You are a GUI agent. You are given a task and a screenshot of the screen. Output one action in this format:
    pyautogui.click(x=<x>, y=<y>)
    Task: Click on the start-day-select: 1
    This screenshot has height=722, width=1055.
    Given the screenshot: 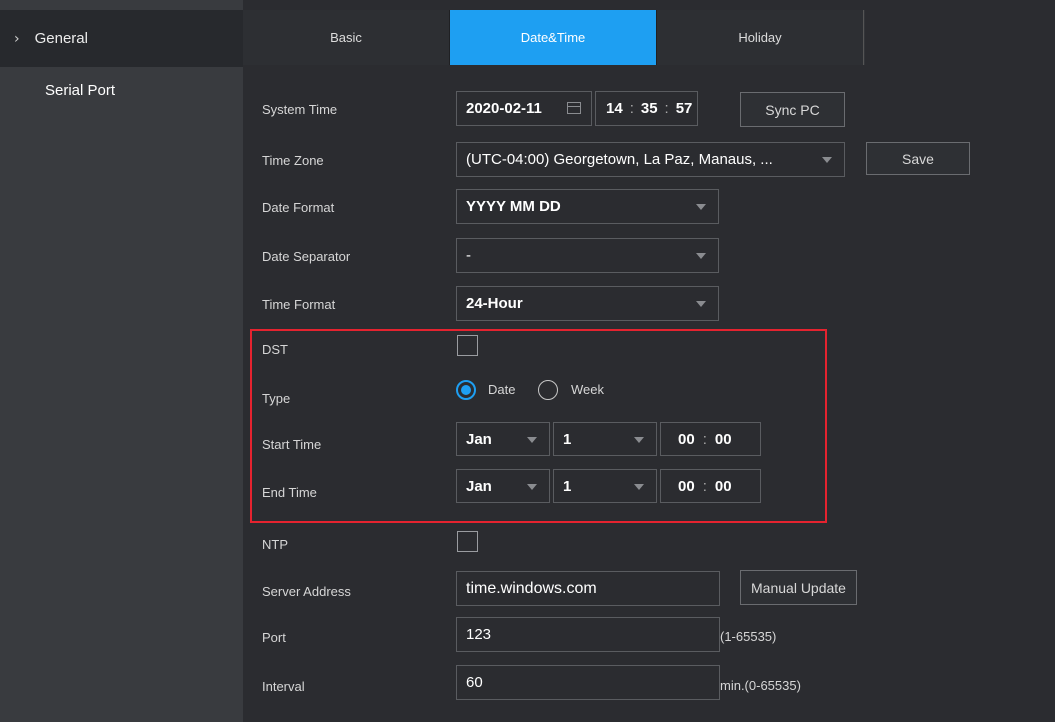 What is the action you would take?
    pyautogui.click(x=605, y=439)
    